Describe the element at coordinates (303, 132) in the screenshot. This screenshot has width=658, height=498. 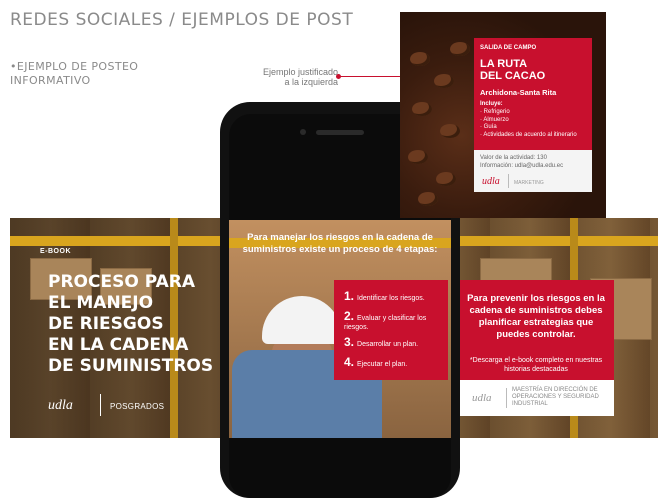
I see `camera-icon` at that location.